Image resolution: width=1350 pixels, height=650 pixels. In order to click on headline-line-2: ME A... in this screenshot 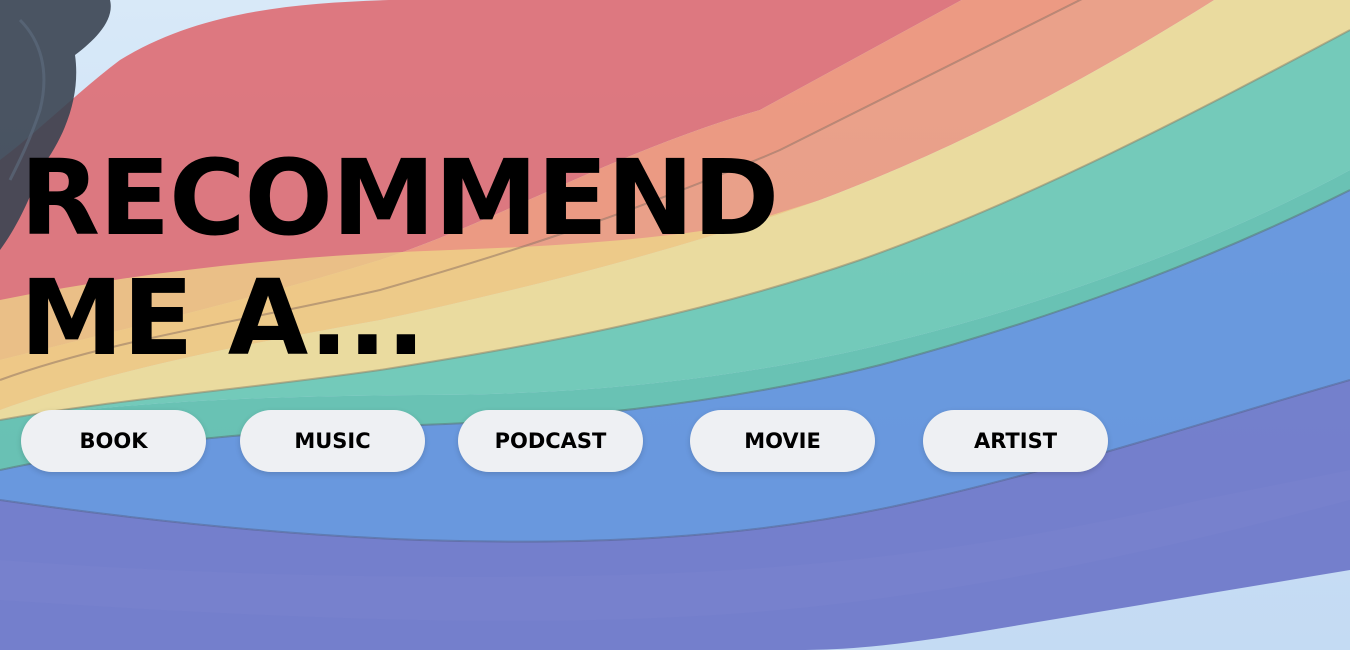, I will do `click(223, 318)`.